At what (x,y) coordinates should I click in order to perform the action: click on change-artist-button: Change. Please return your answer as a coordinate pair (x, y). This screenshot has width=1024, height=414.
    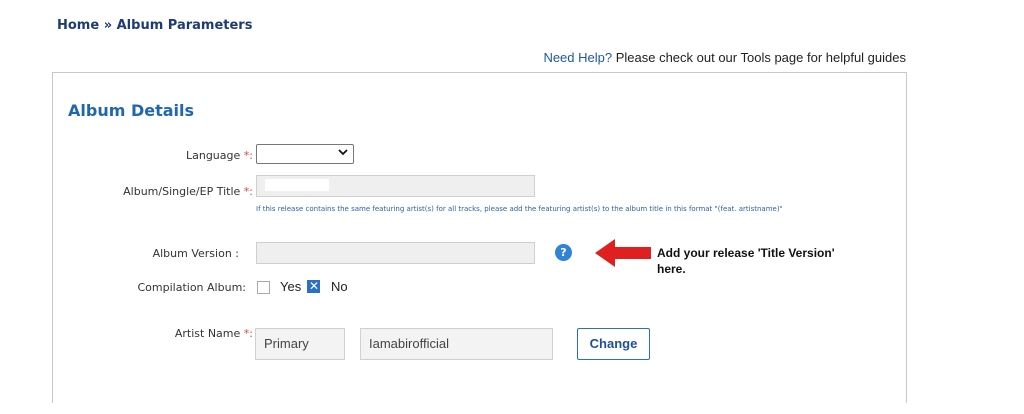
    Looking at the image, I should click on (613, 344).